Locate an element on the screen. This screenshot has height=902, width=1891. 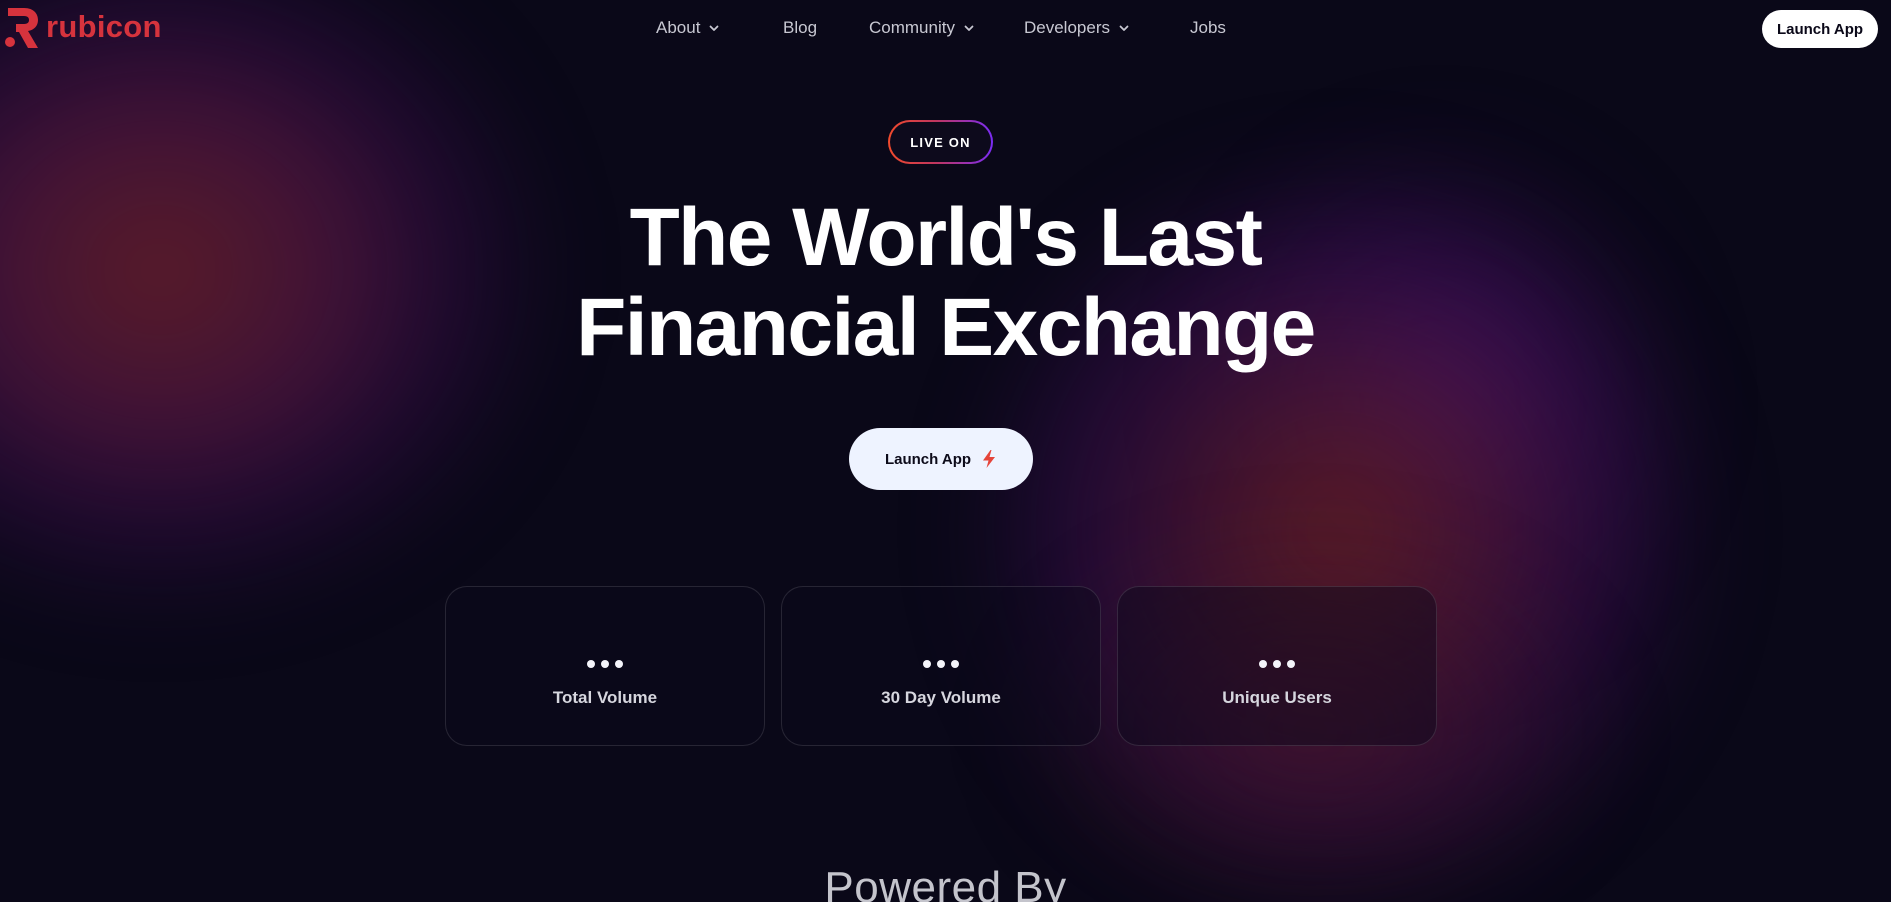
hero-launch-app-button: Launch App is located at coordinates (941, 459).